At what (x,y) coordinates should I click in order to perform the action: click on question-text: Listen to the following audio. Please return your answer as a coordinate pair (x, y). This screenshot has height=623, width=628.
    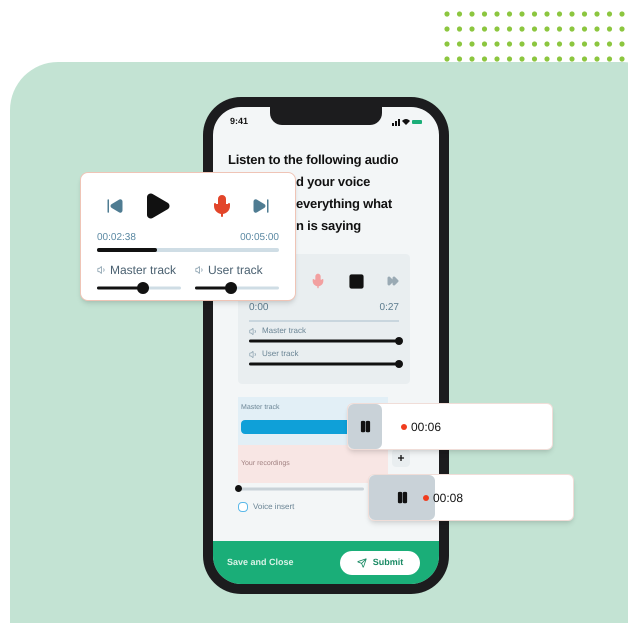
    Looking at the image, I should click on (313, 160).